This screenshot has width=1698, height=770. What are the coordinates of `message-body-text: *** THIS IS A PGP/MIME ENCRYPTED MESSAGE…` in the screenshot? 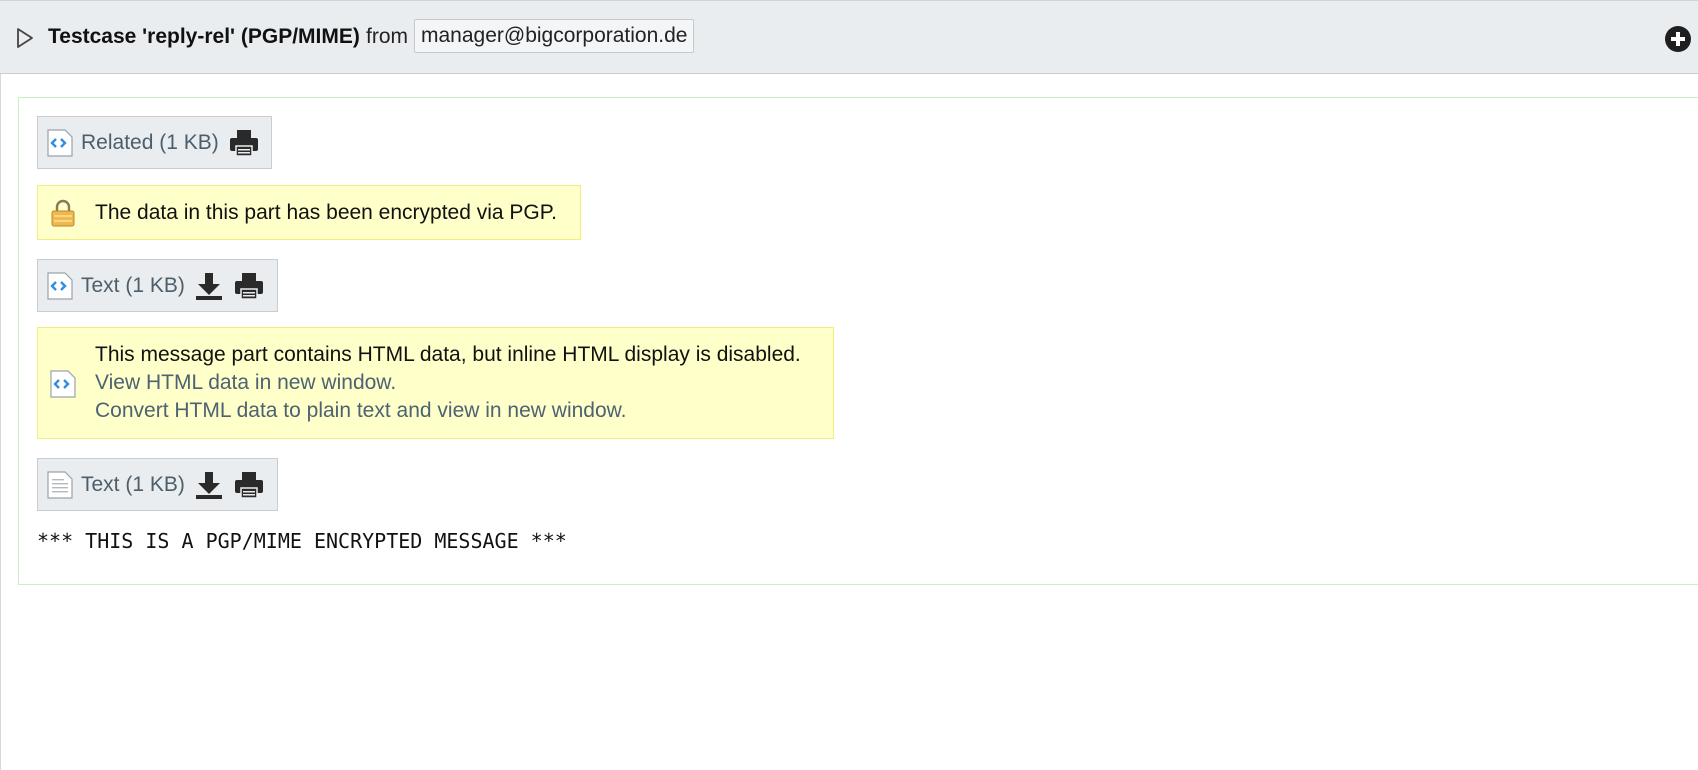 It's located at (302, 541).